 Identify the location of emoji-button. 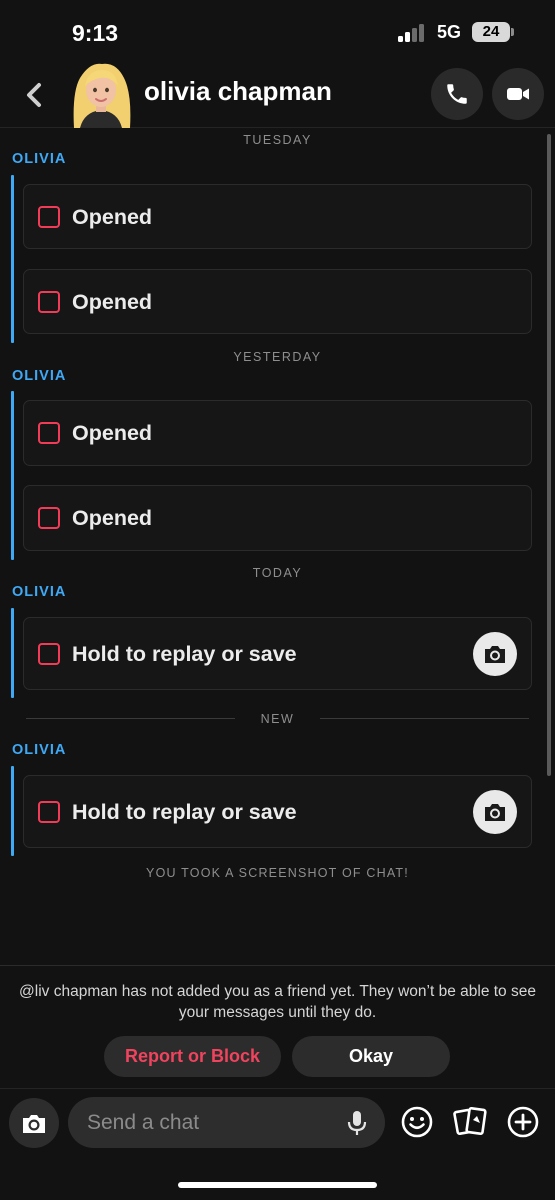
(417, 1122).